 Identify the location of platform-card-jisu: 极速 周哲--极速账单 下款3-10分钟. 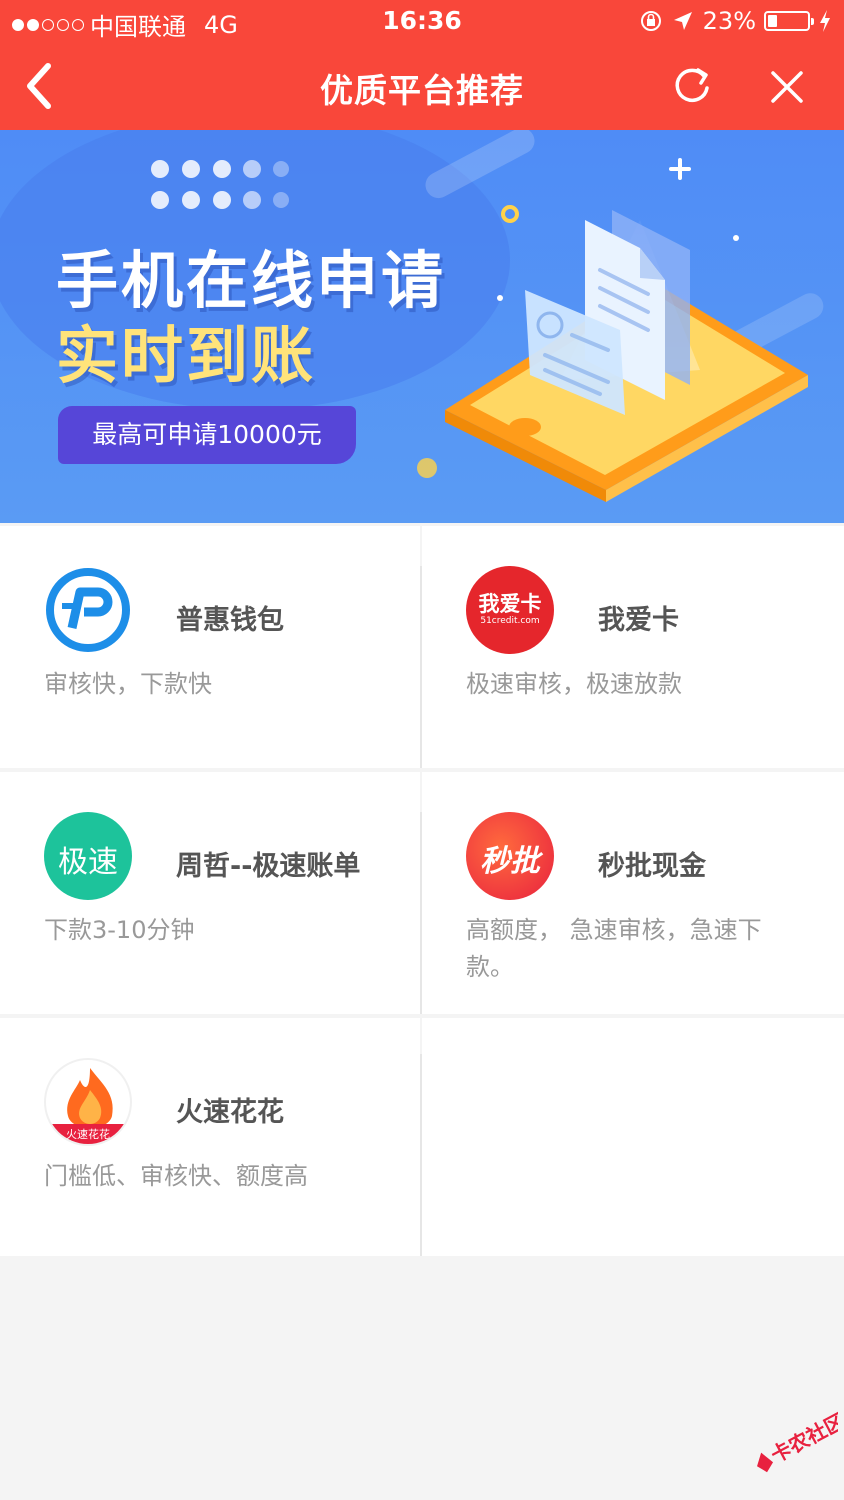
(210, 893).